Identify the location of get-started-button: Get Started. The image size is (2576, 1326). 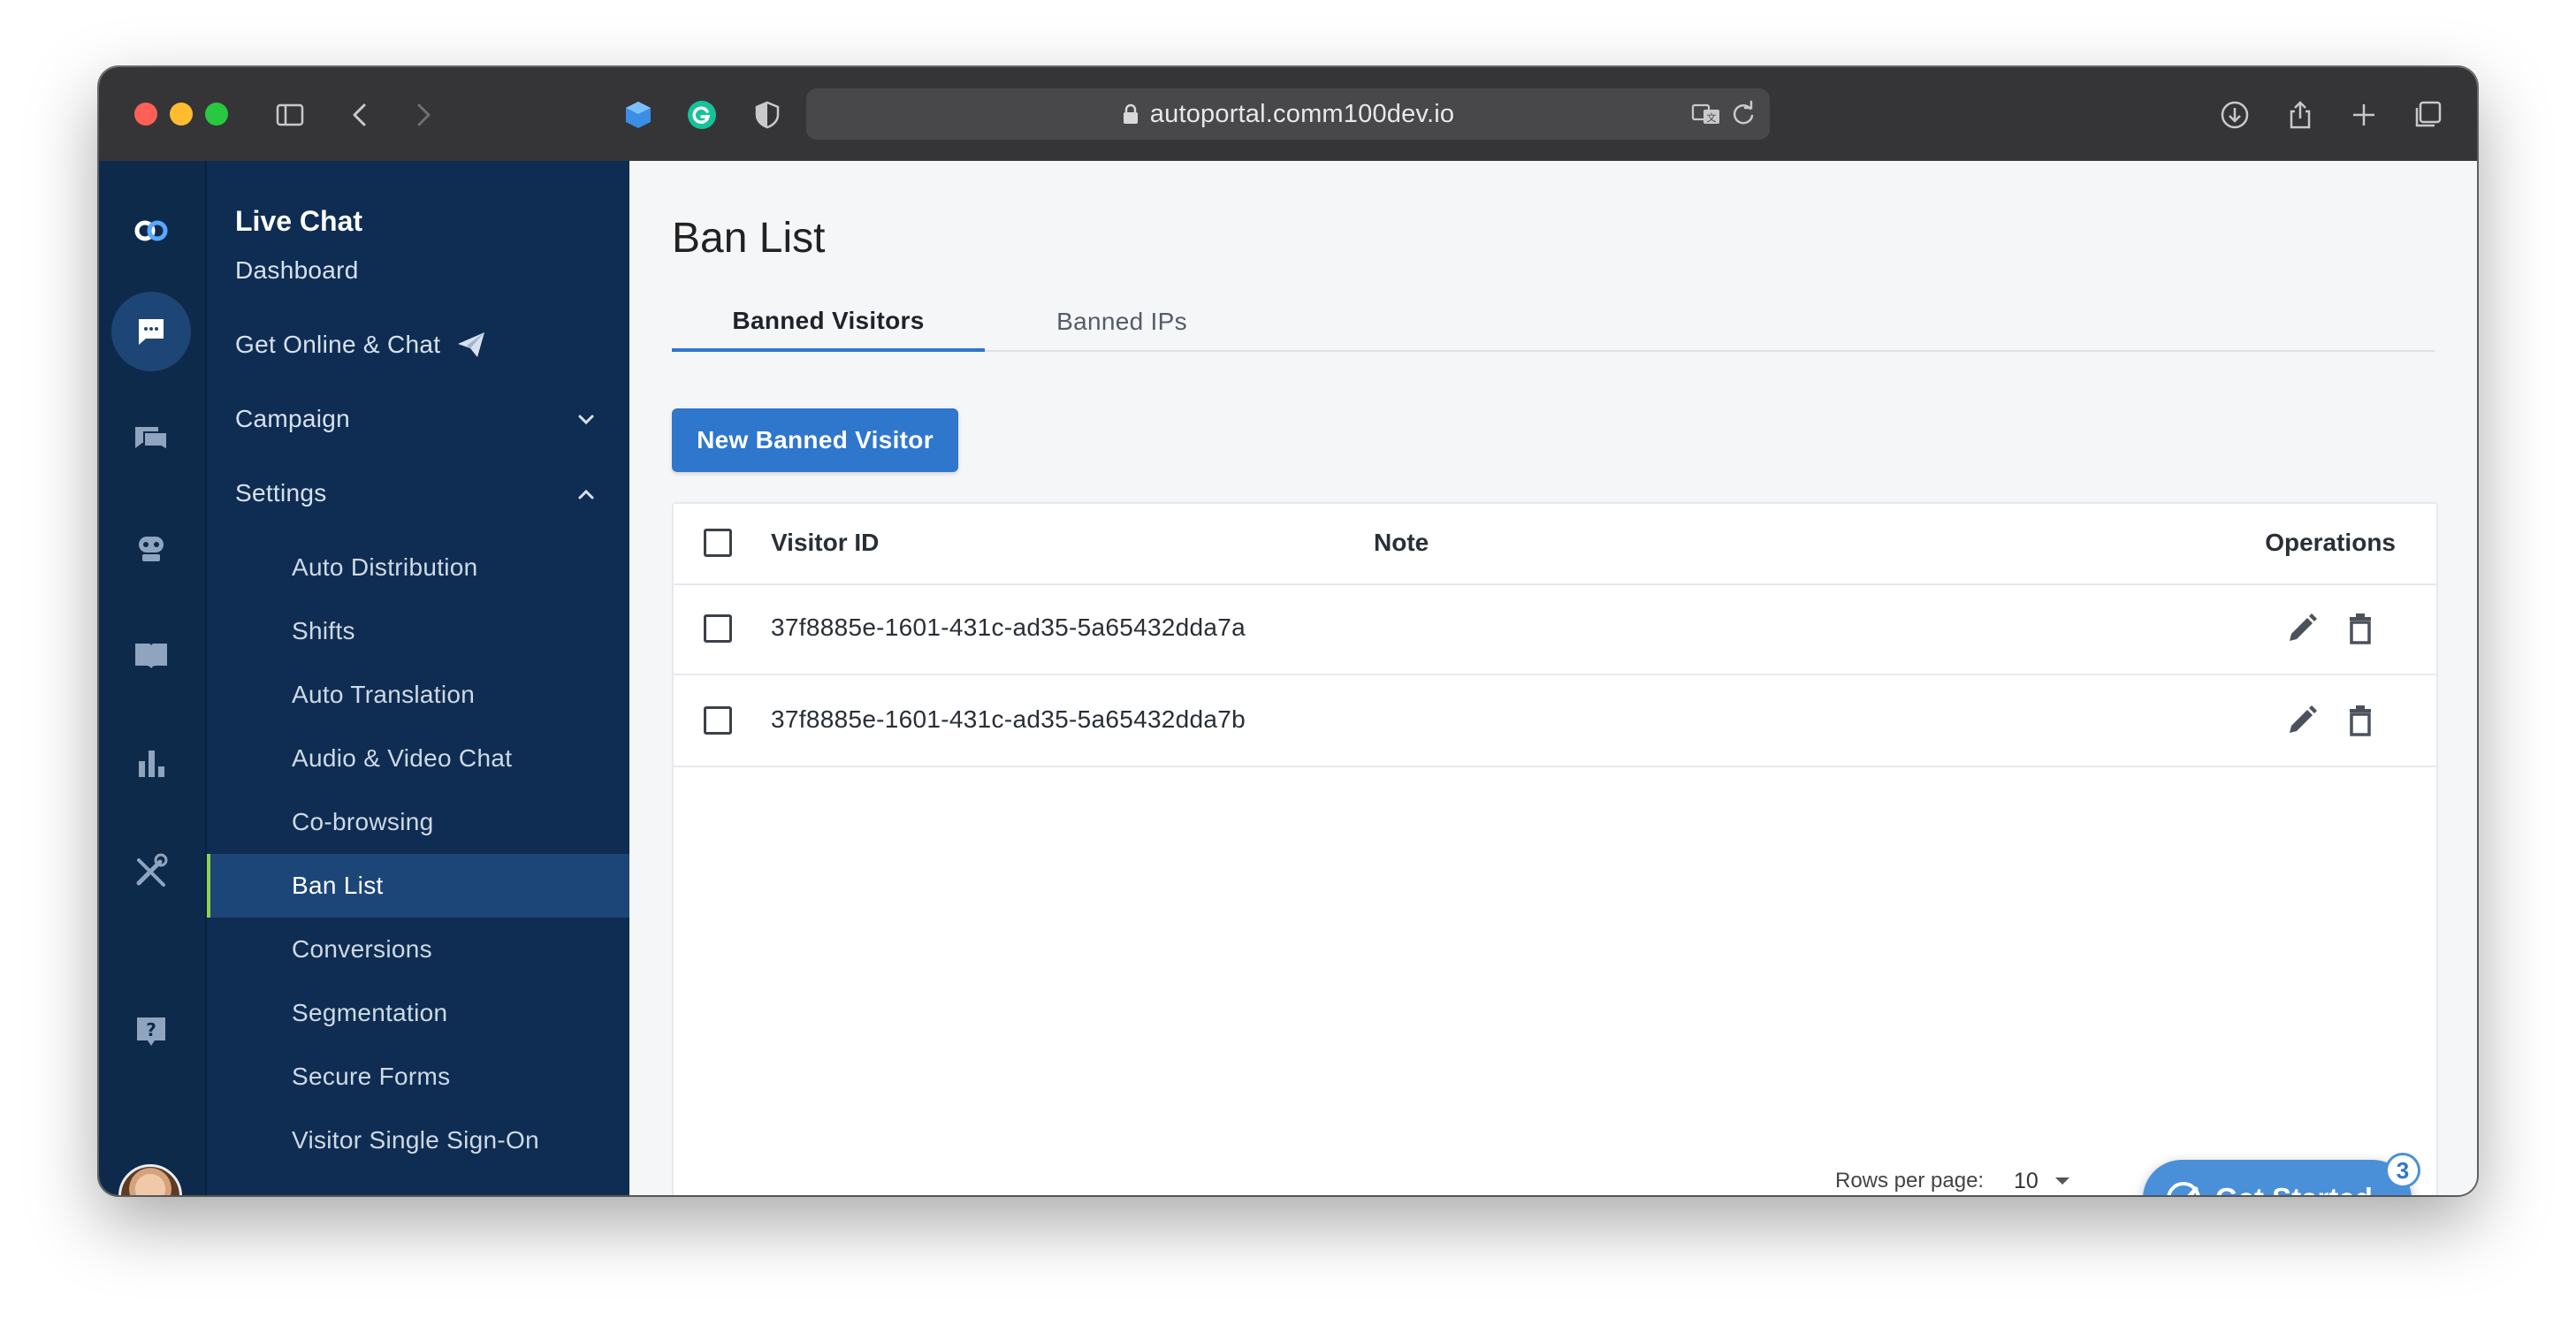
(2277, 1177).